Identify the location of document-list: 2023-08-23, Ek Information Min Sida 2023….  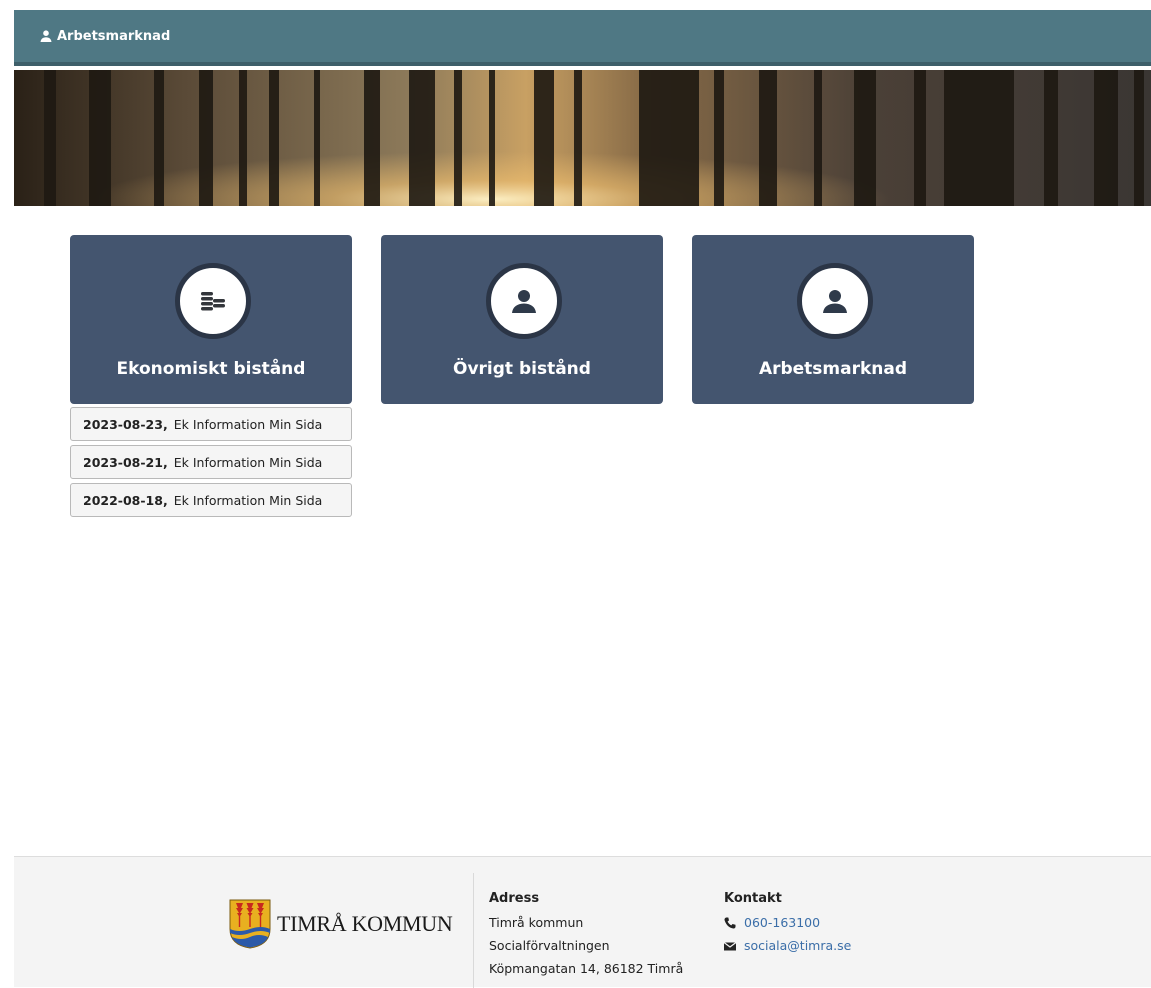
(211, 464).